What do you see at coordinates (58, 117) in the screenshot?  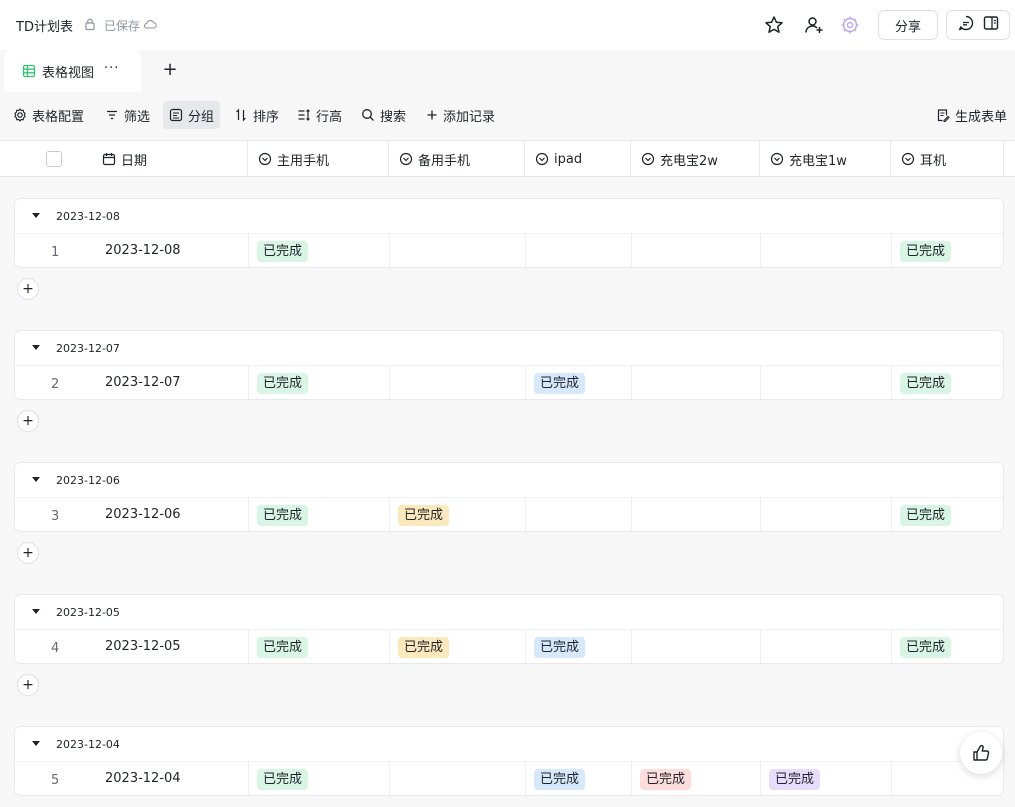 I see `table-config-label: 表格配置` at bounding box center [58, 117].